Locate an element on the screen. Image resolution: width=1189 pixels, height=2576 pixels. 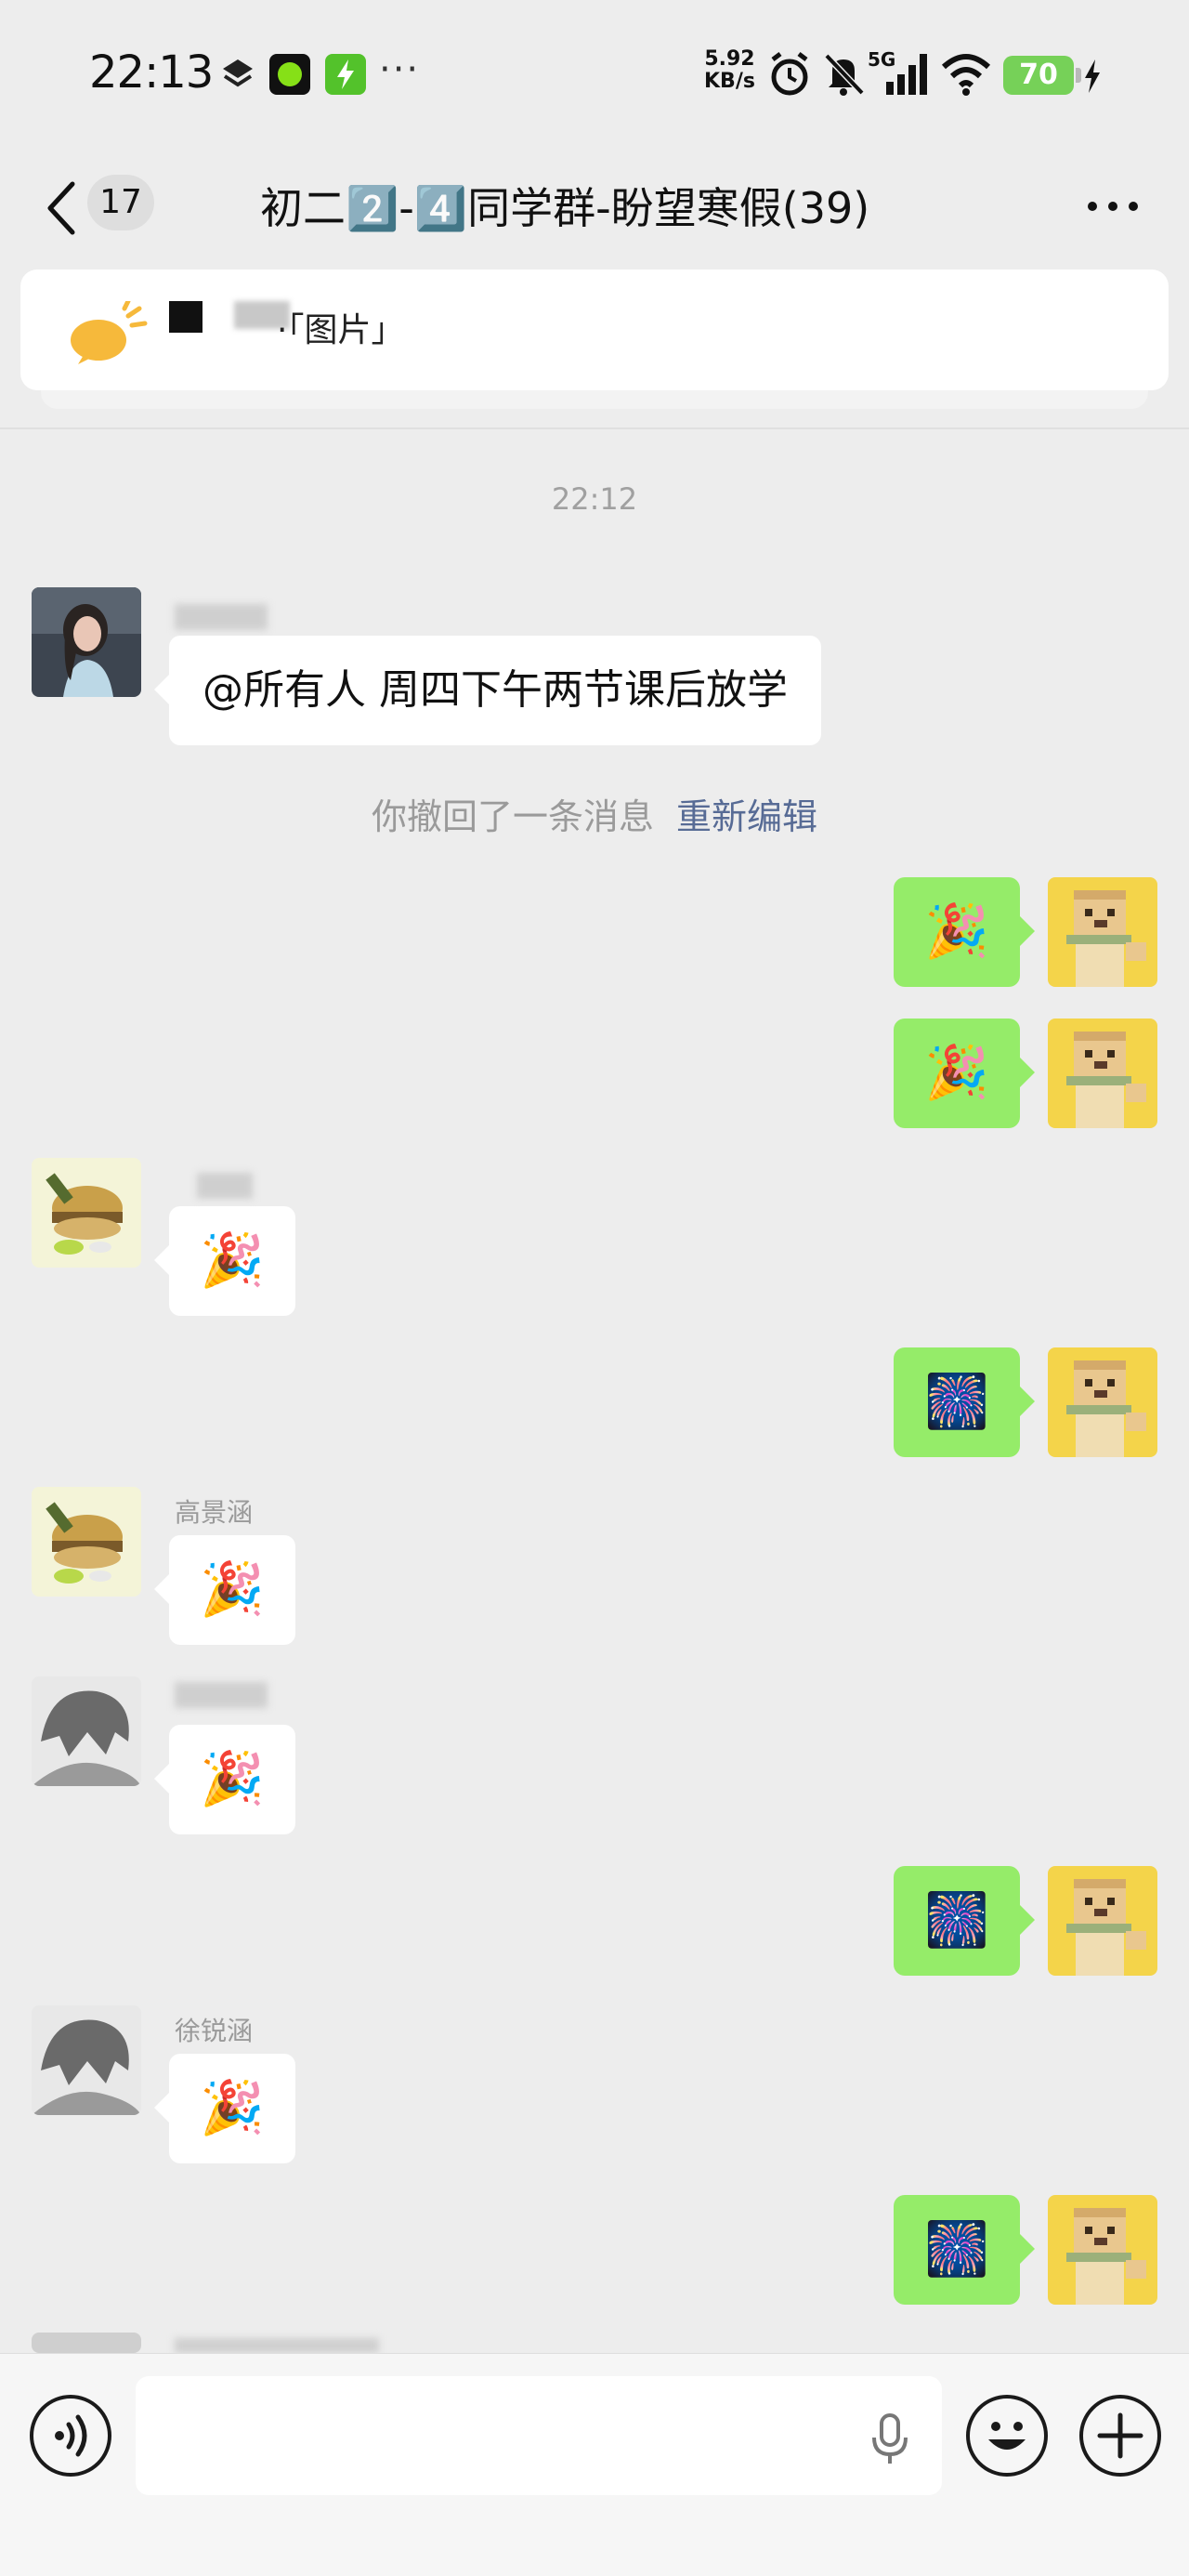
alarm-icon is located at coordinates (789, 74).